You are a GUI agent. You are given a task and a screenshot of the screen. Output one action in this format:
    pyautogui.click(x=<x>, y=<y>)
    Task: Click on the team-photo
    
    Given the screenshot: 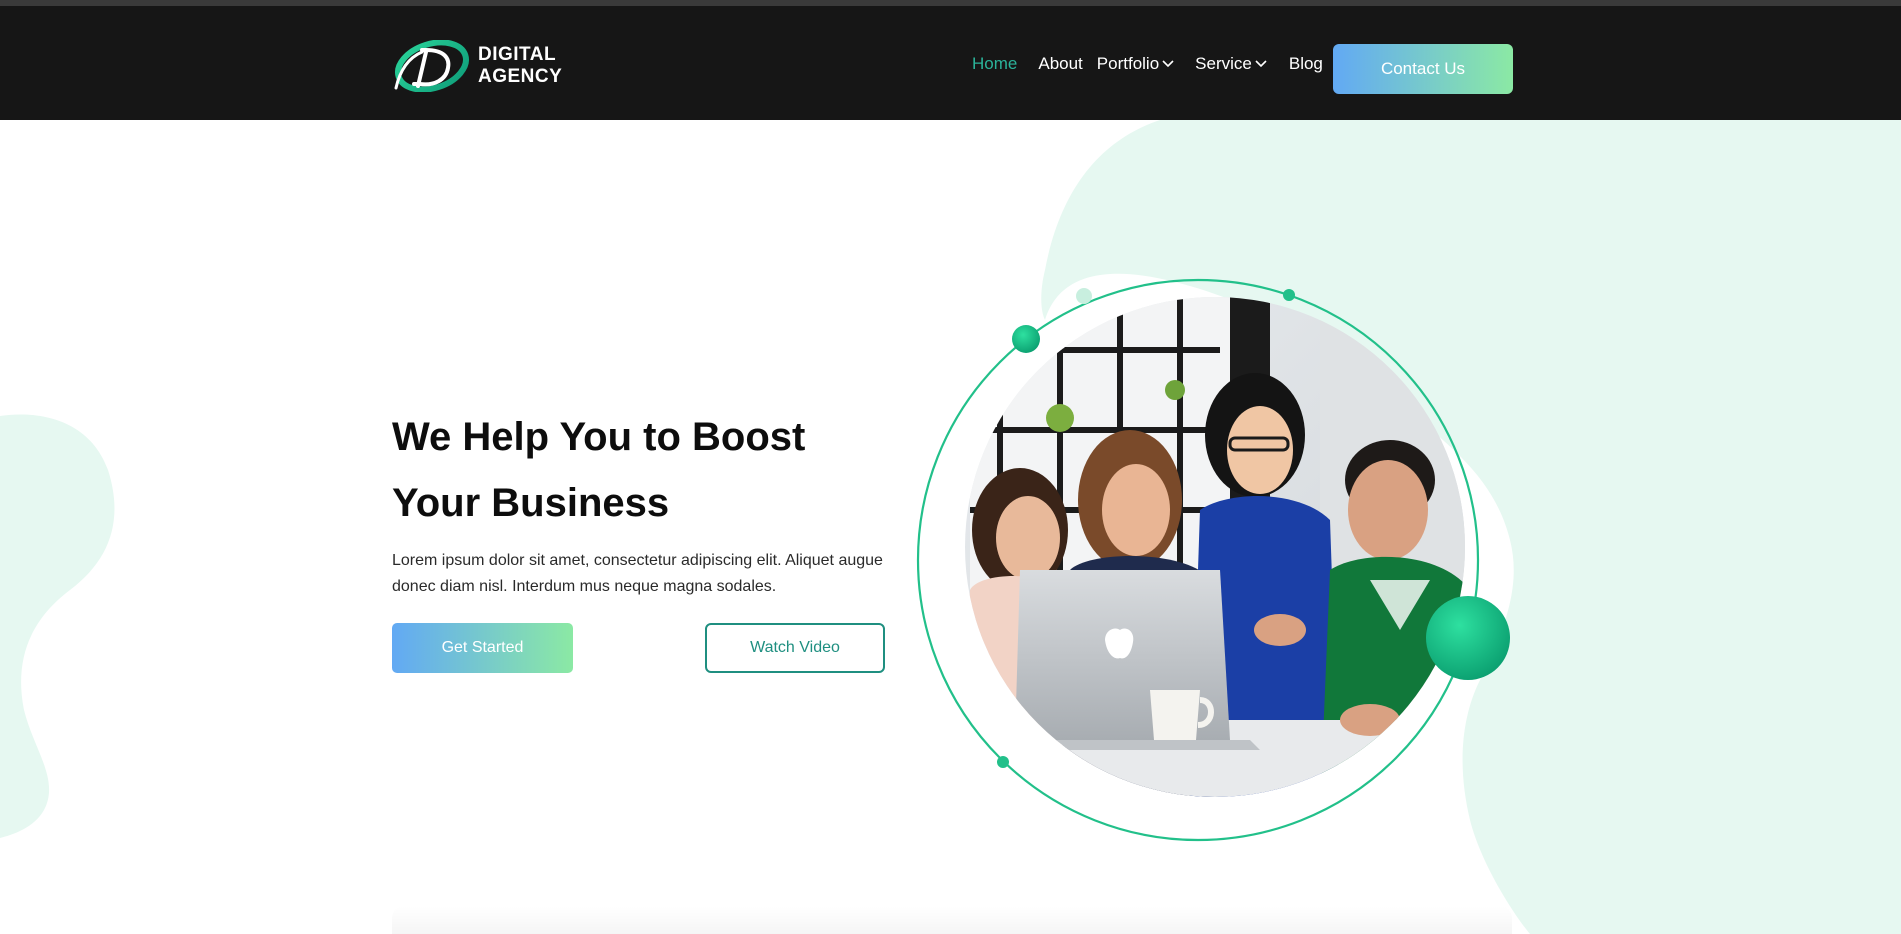 What is the action you would take?
    pyautogui.click(x=1215, y=547)
    